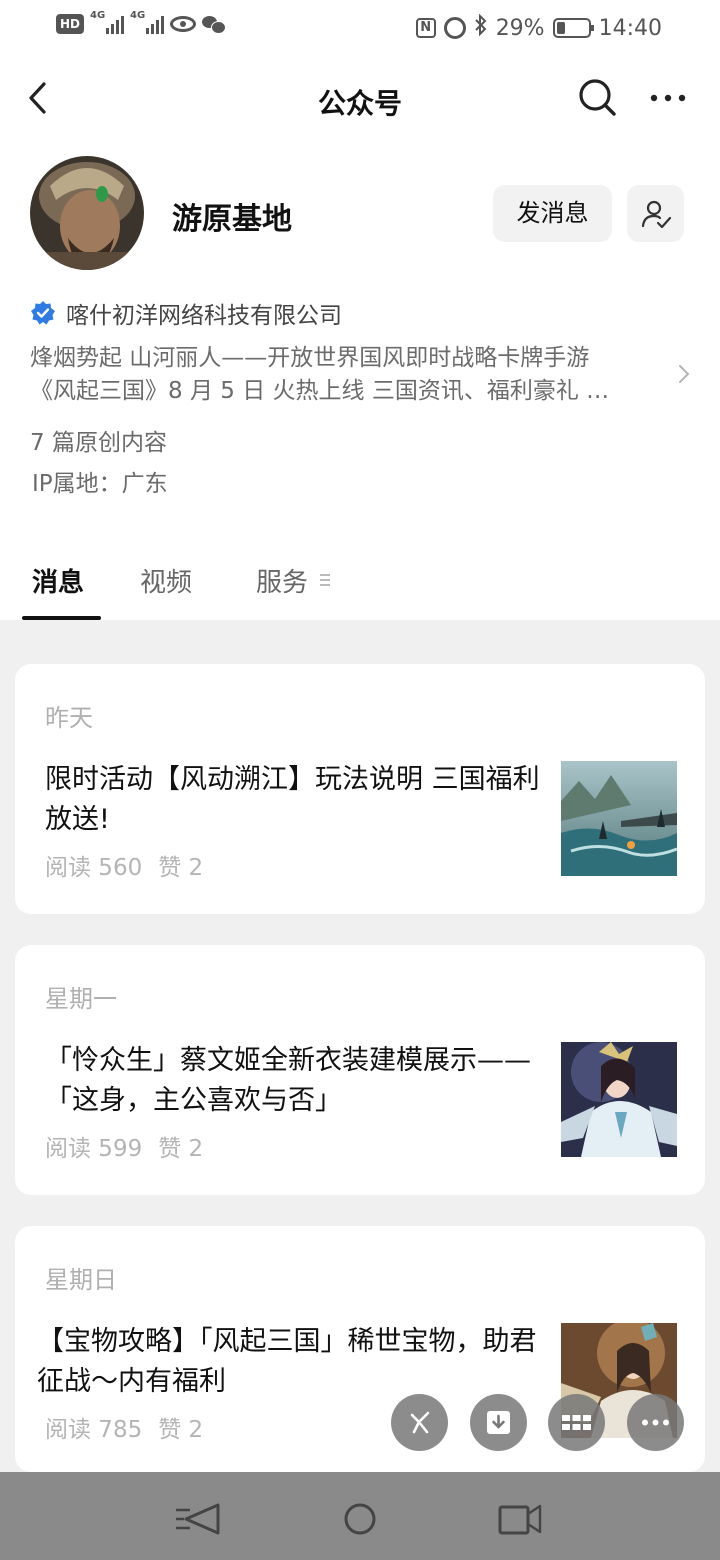 The image size is (720, 1560). Describe the element at coordinates (454, 28) in the screenshot. I see `alarm-icon` at that location.